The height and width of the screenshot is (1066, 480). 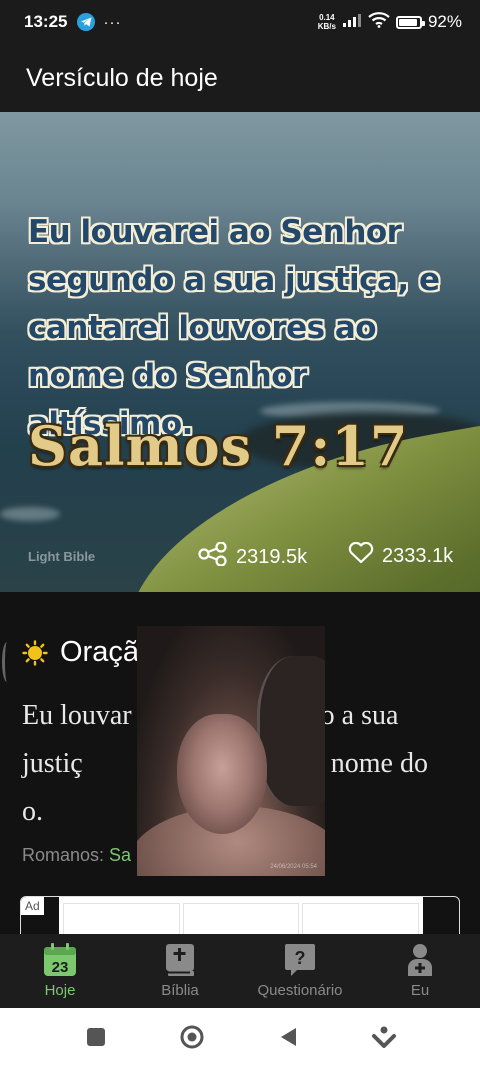 I want to click on system-nav-bar, so click(x=240, y=1037).